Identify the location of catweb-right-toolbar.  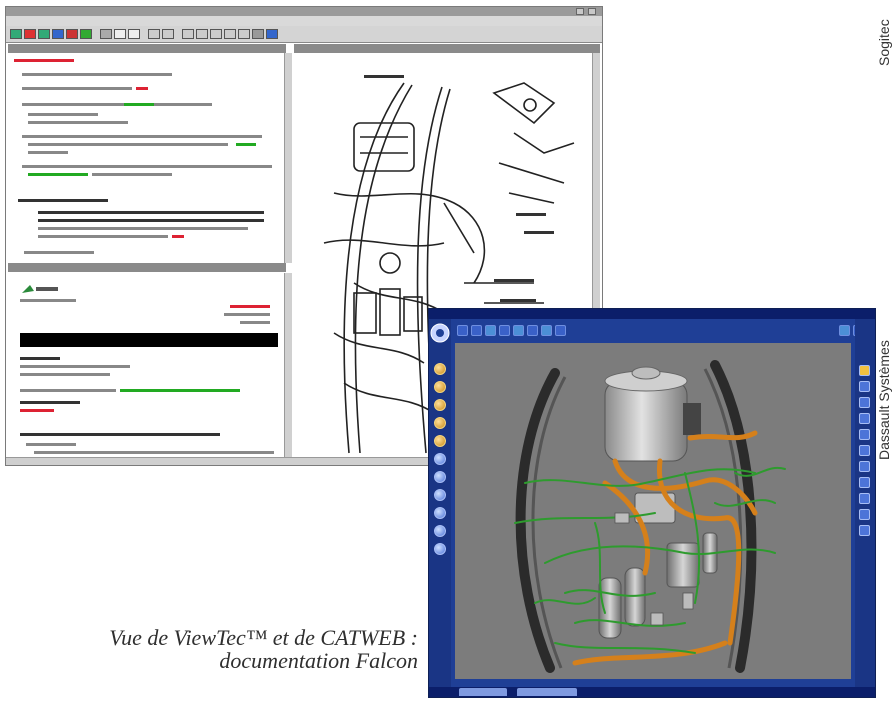
(865, 504).